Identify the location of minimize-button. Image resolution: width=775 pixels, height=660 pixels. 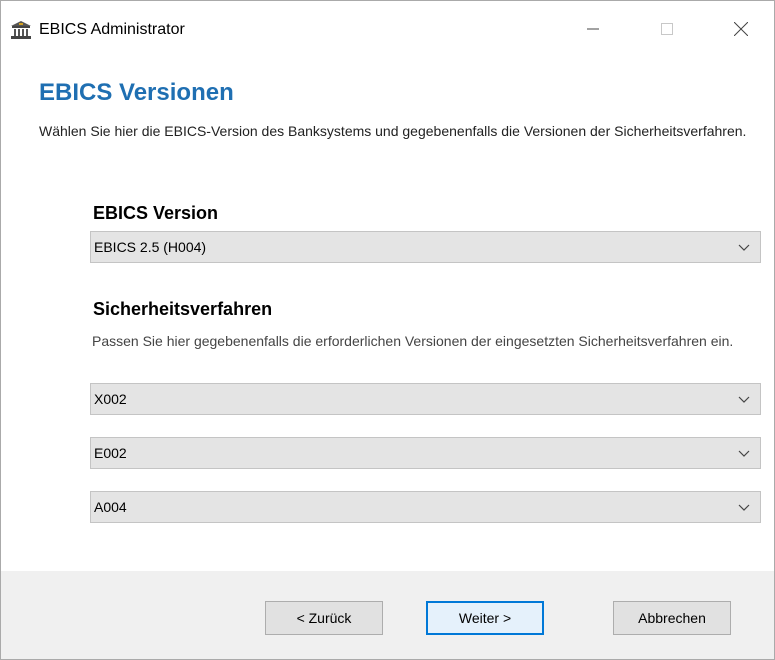
(593, 29).